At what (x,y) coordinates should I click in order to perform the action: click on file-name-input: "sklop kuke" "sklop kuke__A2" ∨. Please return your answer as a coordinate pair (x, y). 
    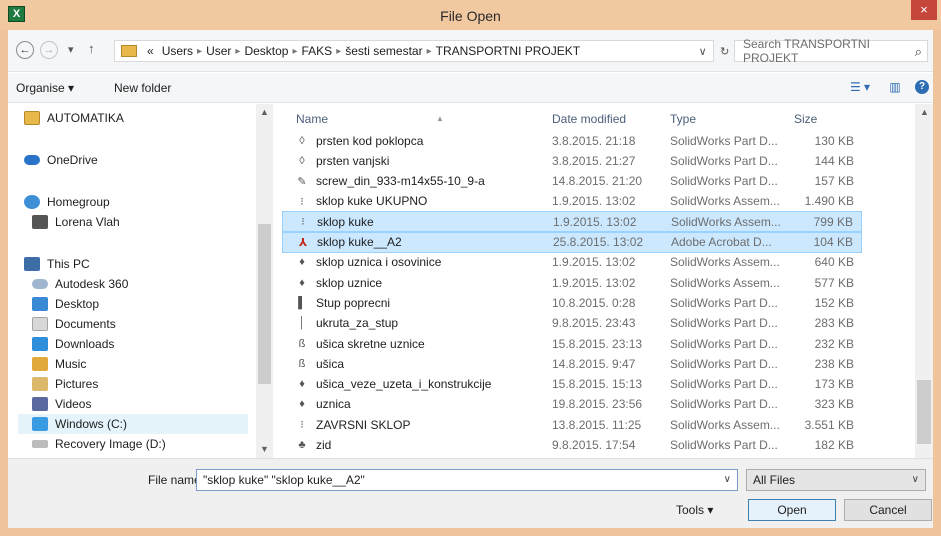
    Looking at the image, I should click on (467, 480).